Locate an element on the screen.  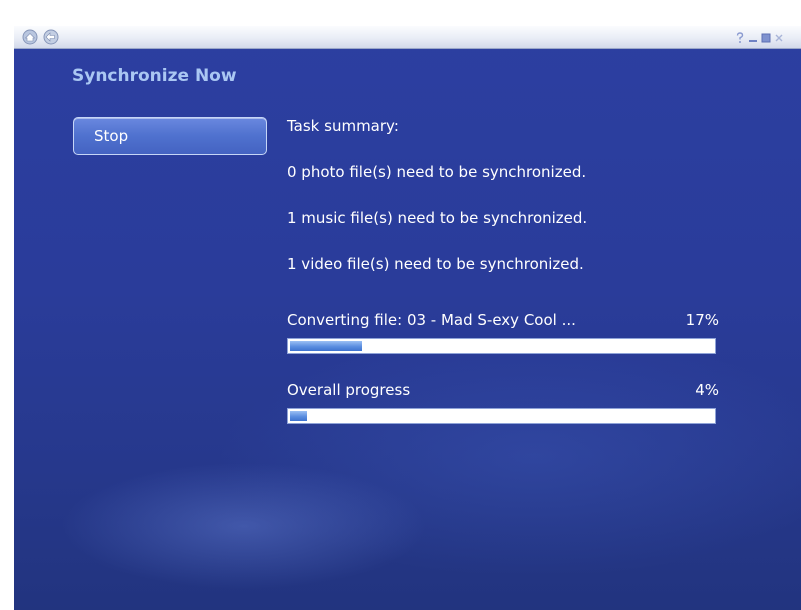
back-arrow-icon is located at coordinates (51, 37).